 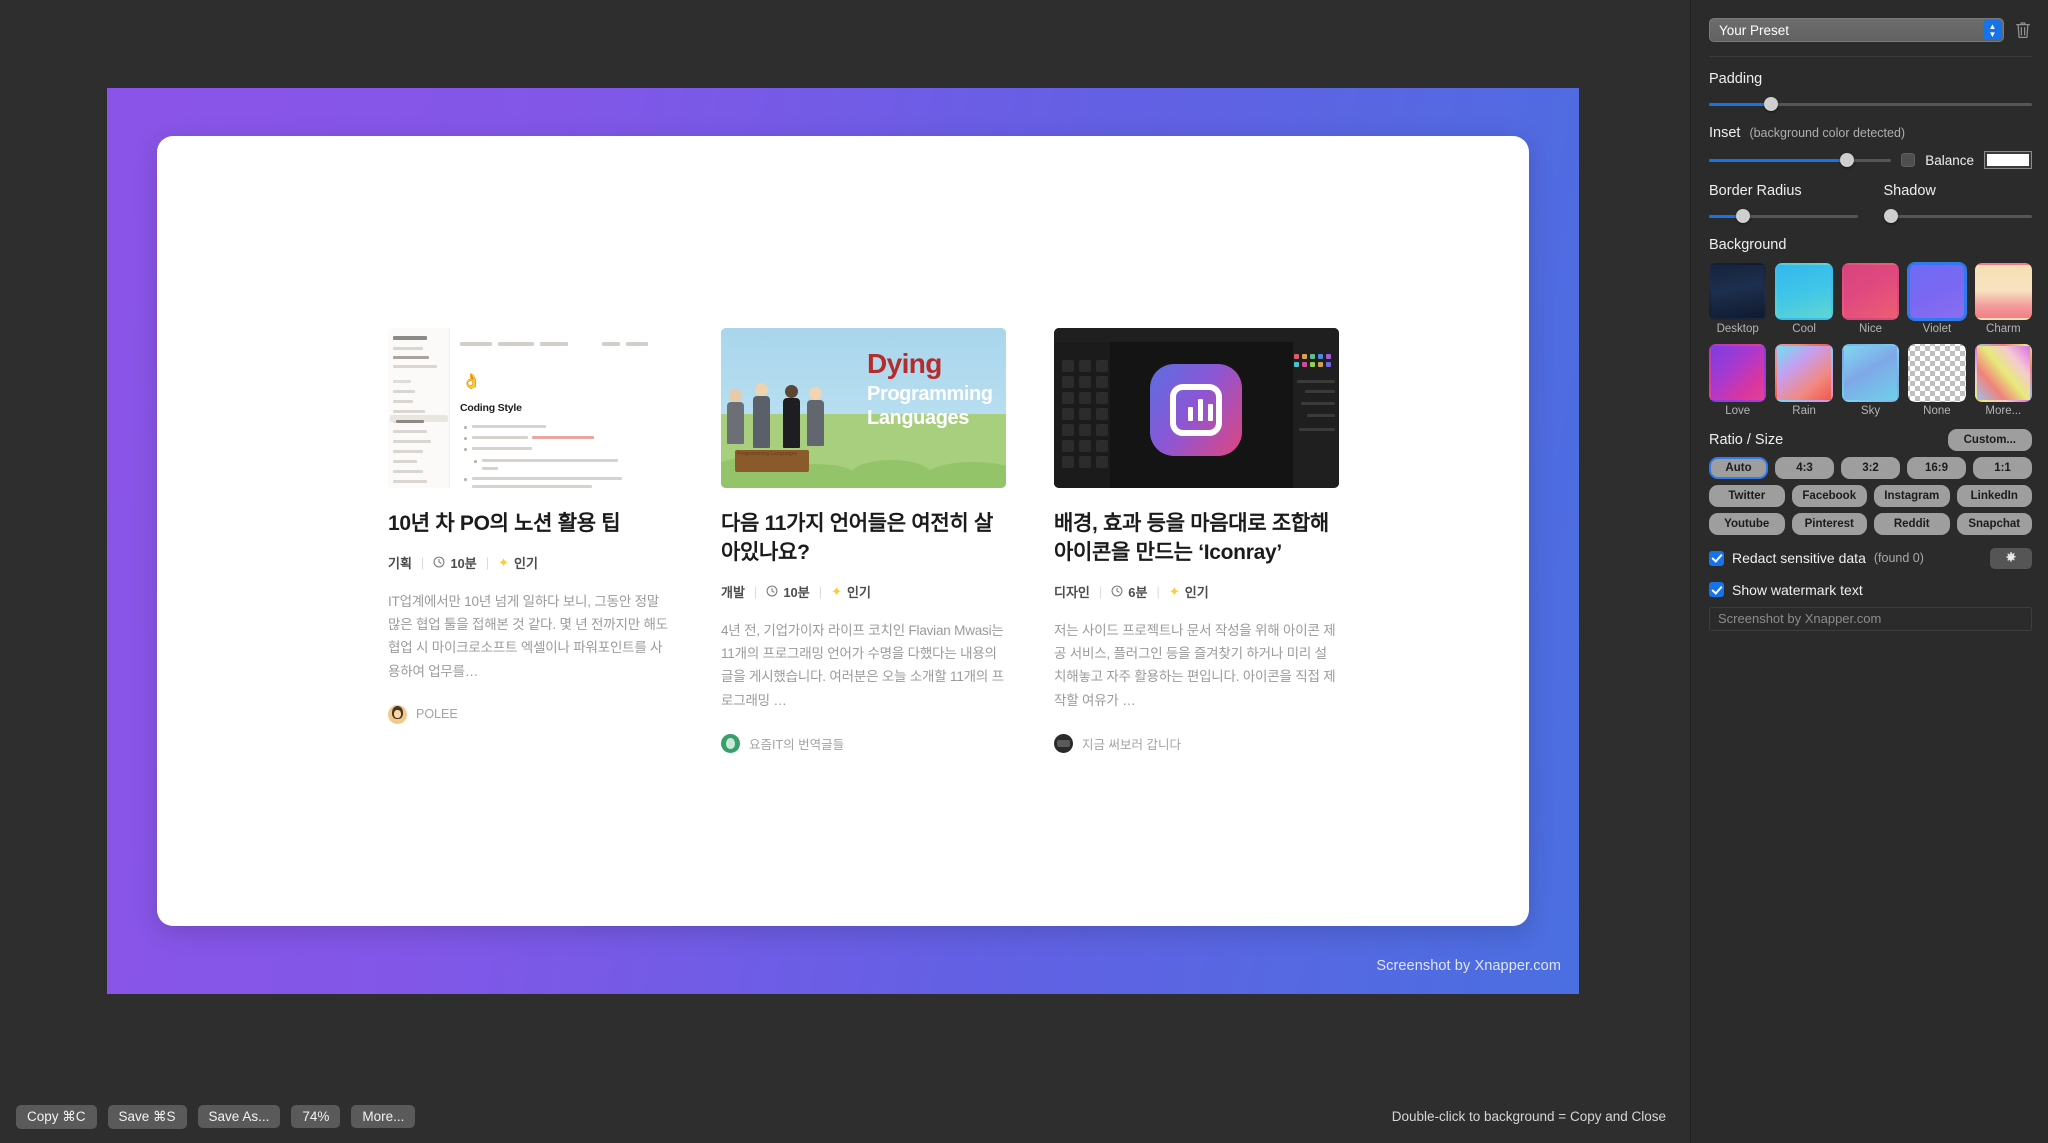 What do you see at coordinates (1870, 618) in the screenshot?
I see `watermark-input: Screenshot by Xnapper.com` at bounding box center [1870, 618].